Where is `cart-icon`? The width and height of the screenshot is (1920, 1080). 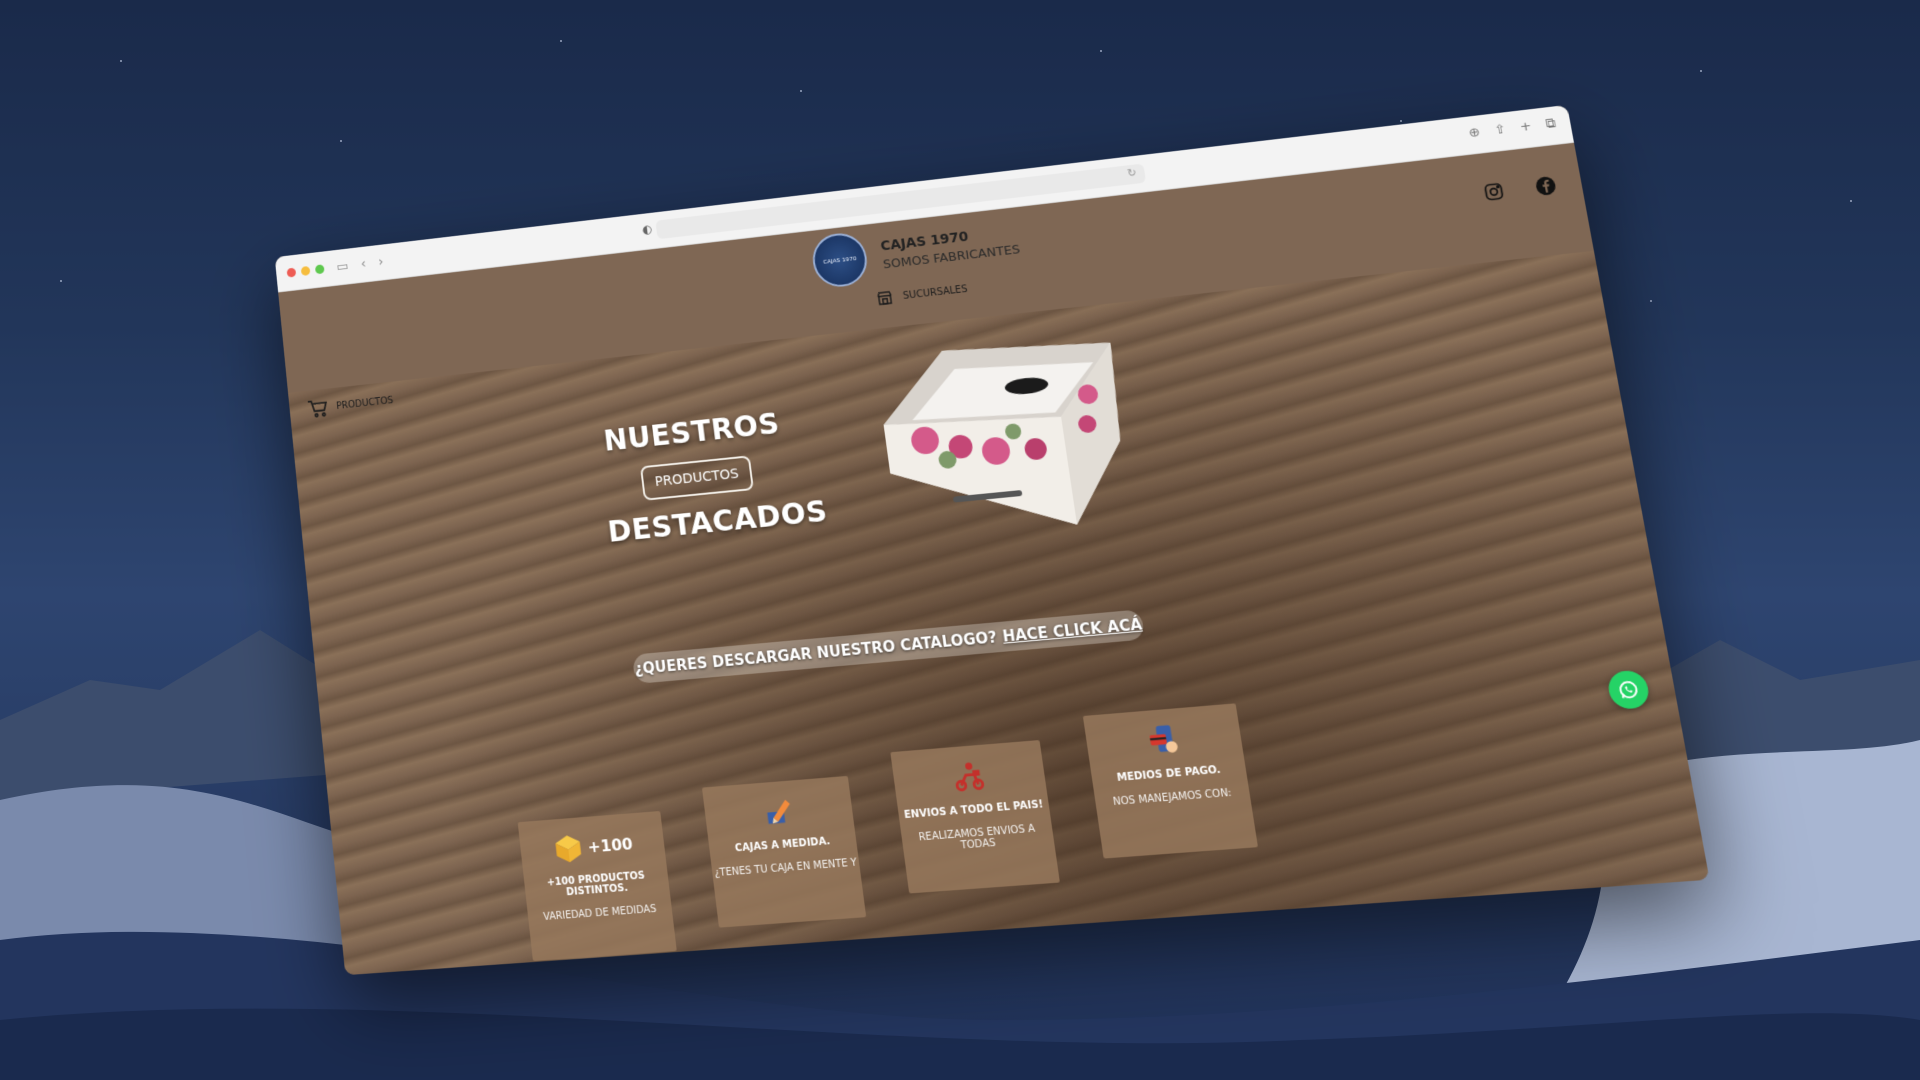 cart-icon is located at coordinates (318, 408).